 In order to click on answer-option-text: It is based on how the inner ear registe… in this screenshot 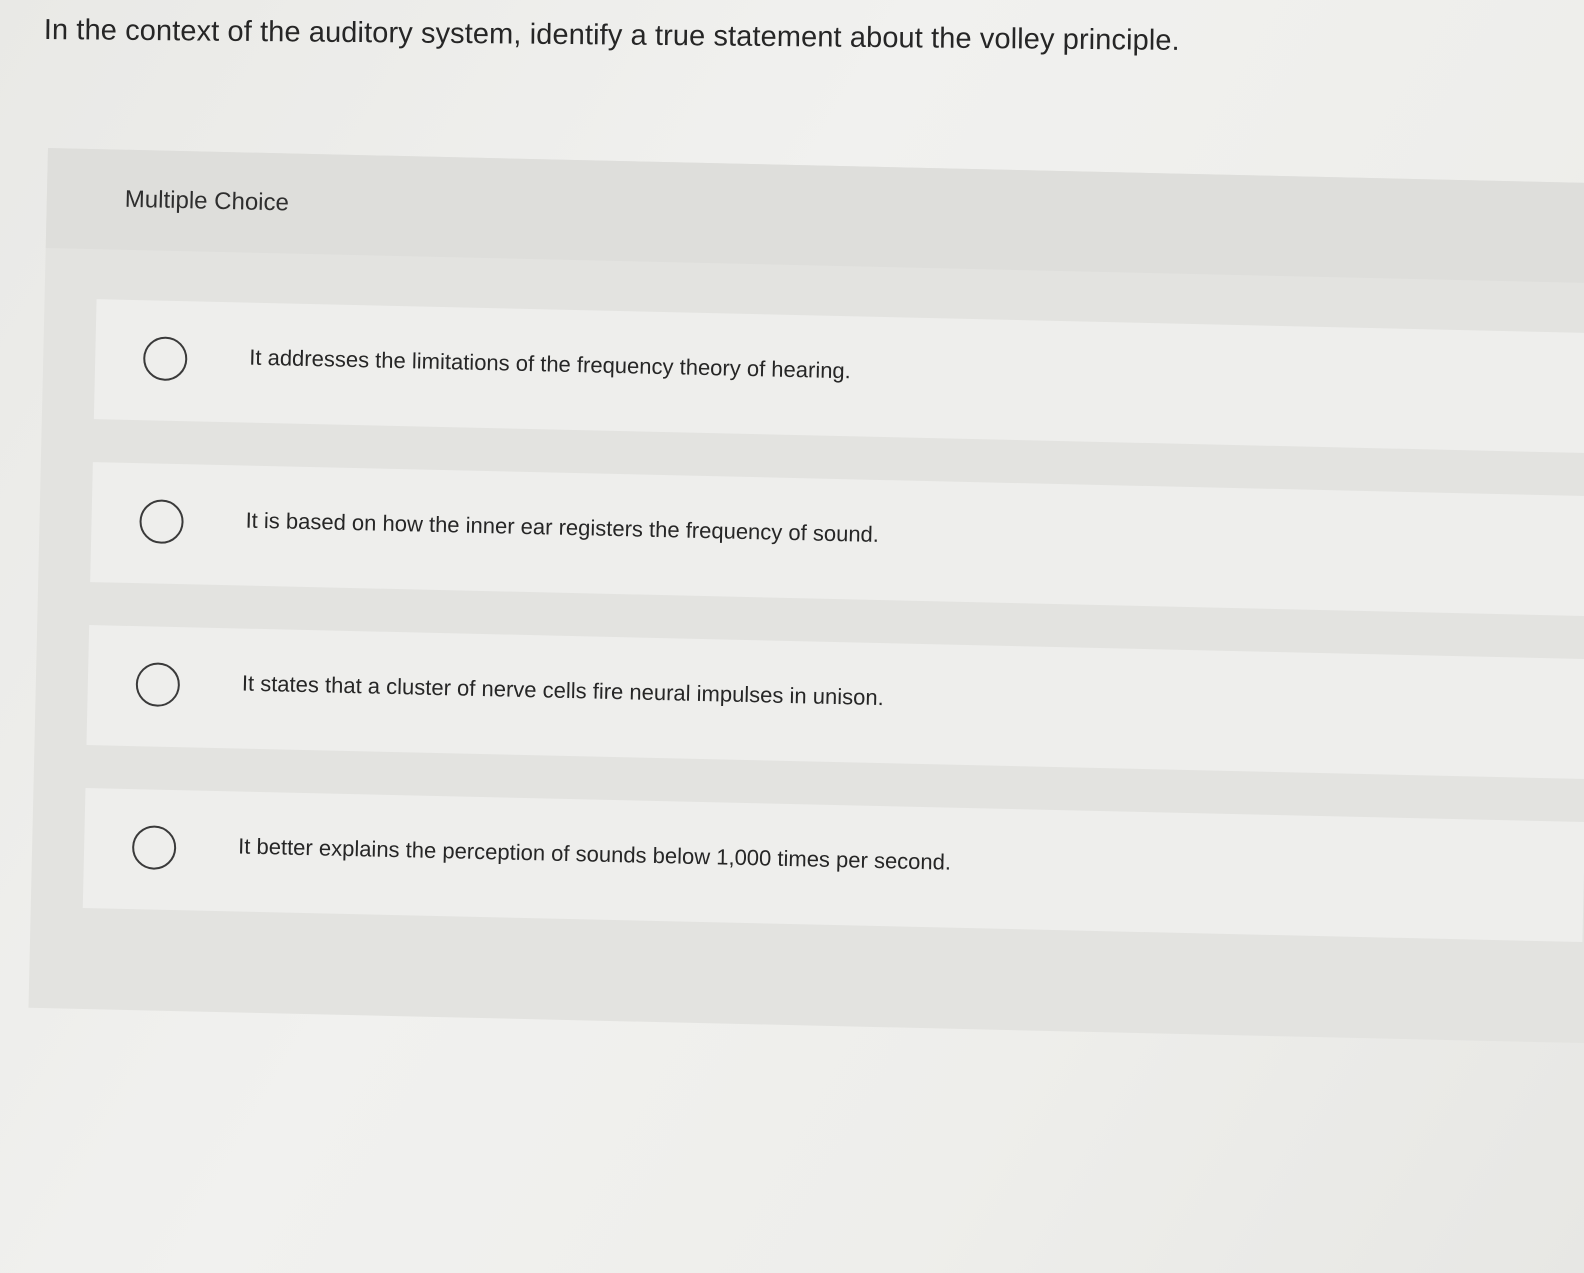, I will do `click(562, 527)`.